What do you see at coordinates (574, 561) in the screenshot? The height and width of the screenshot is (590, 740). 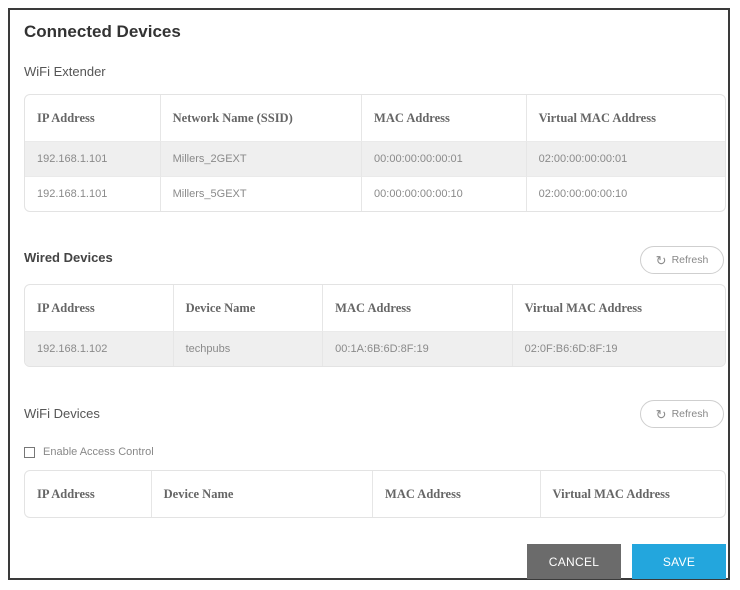 I see `cancel-button: CANCEL` at bounding box center [574, 561].